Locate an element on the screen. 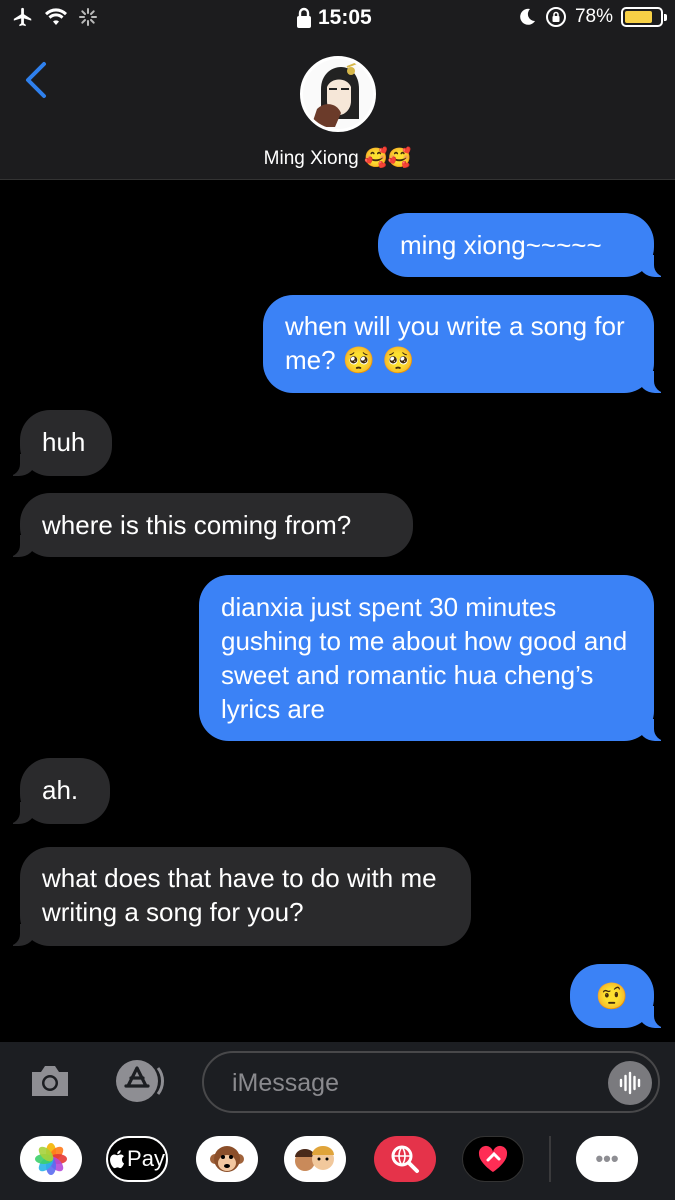 The height and width of the screenshot is (1200, 675). photos-app-button is located at coordinates (51, 1159).